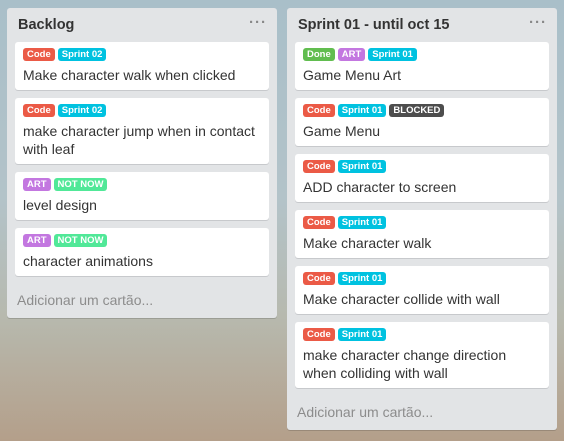  What do you see at coordinates (422, 122) in the screenshot?
I see `card: Code Sprint 01 BLOCKED Game Menu` at bounding box center [422, 122].